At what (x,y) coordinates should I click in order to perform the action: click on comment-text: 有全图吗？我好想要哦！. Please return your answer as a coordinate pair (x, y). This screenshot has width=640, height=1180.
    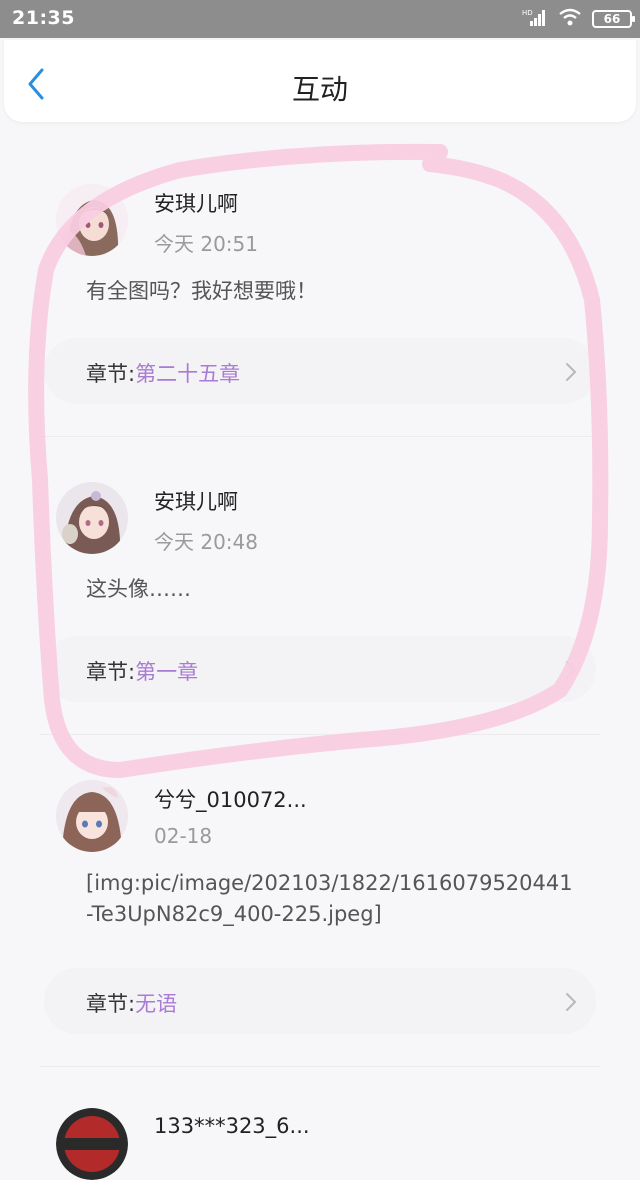
    Looking at the image, I should click on (201, 291).